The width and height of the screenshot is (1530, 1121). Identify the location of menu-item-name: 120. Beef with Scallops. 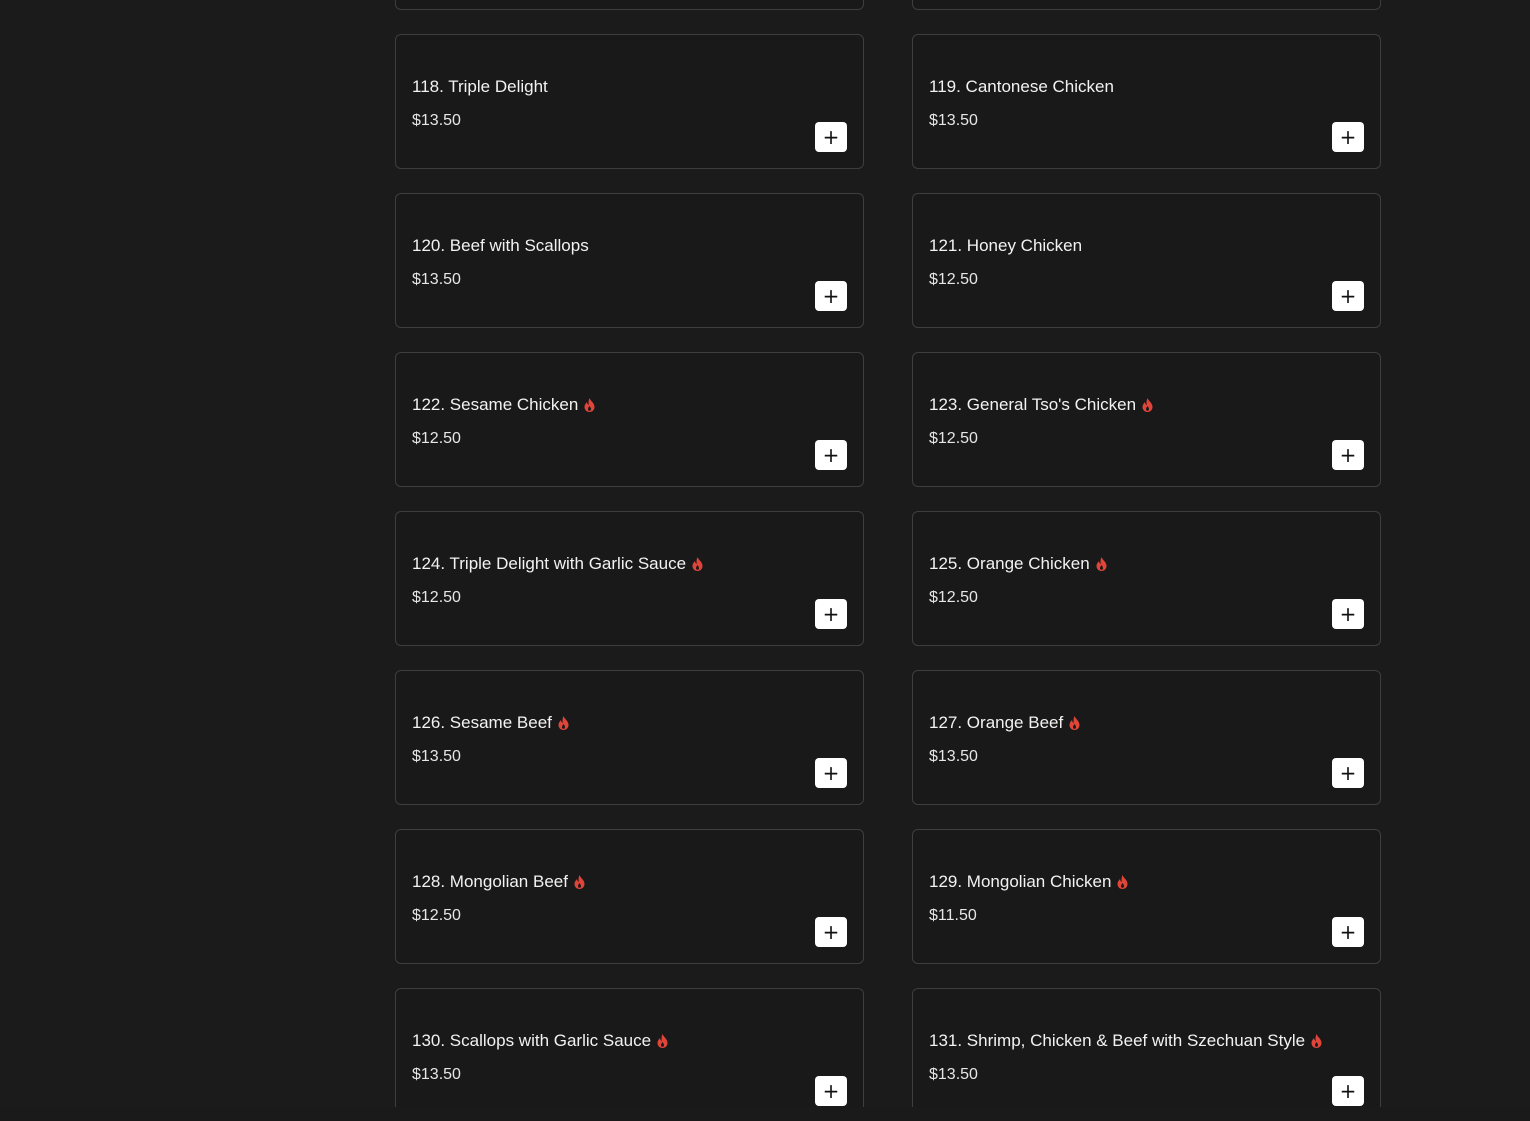
(500, 246).